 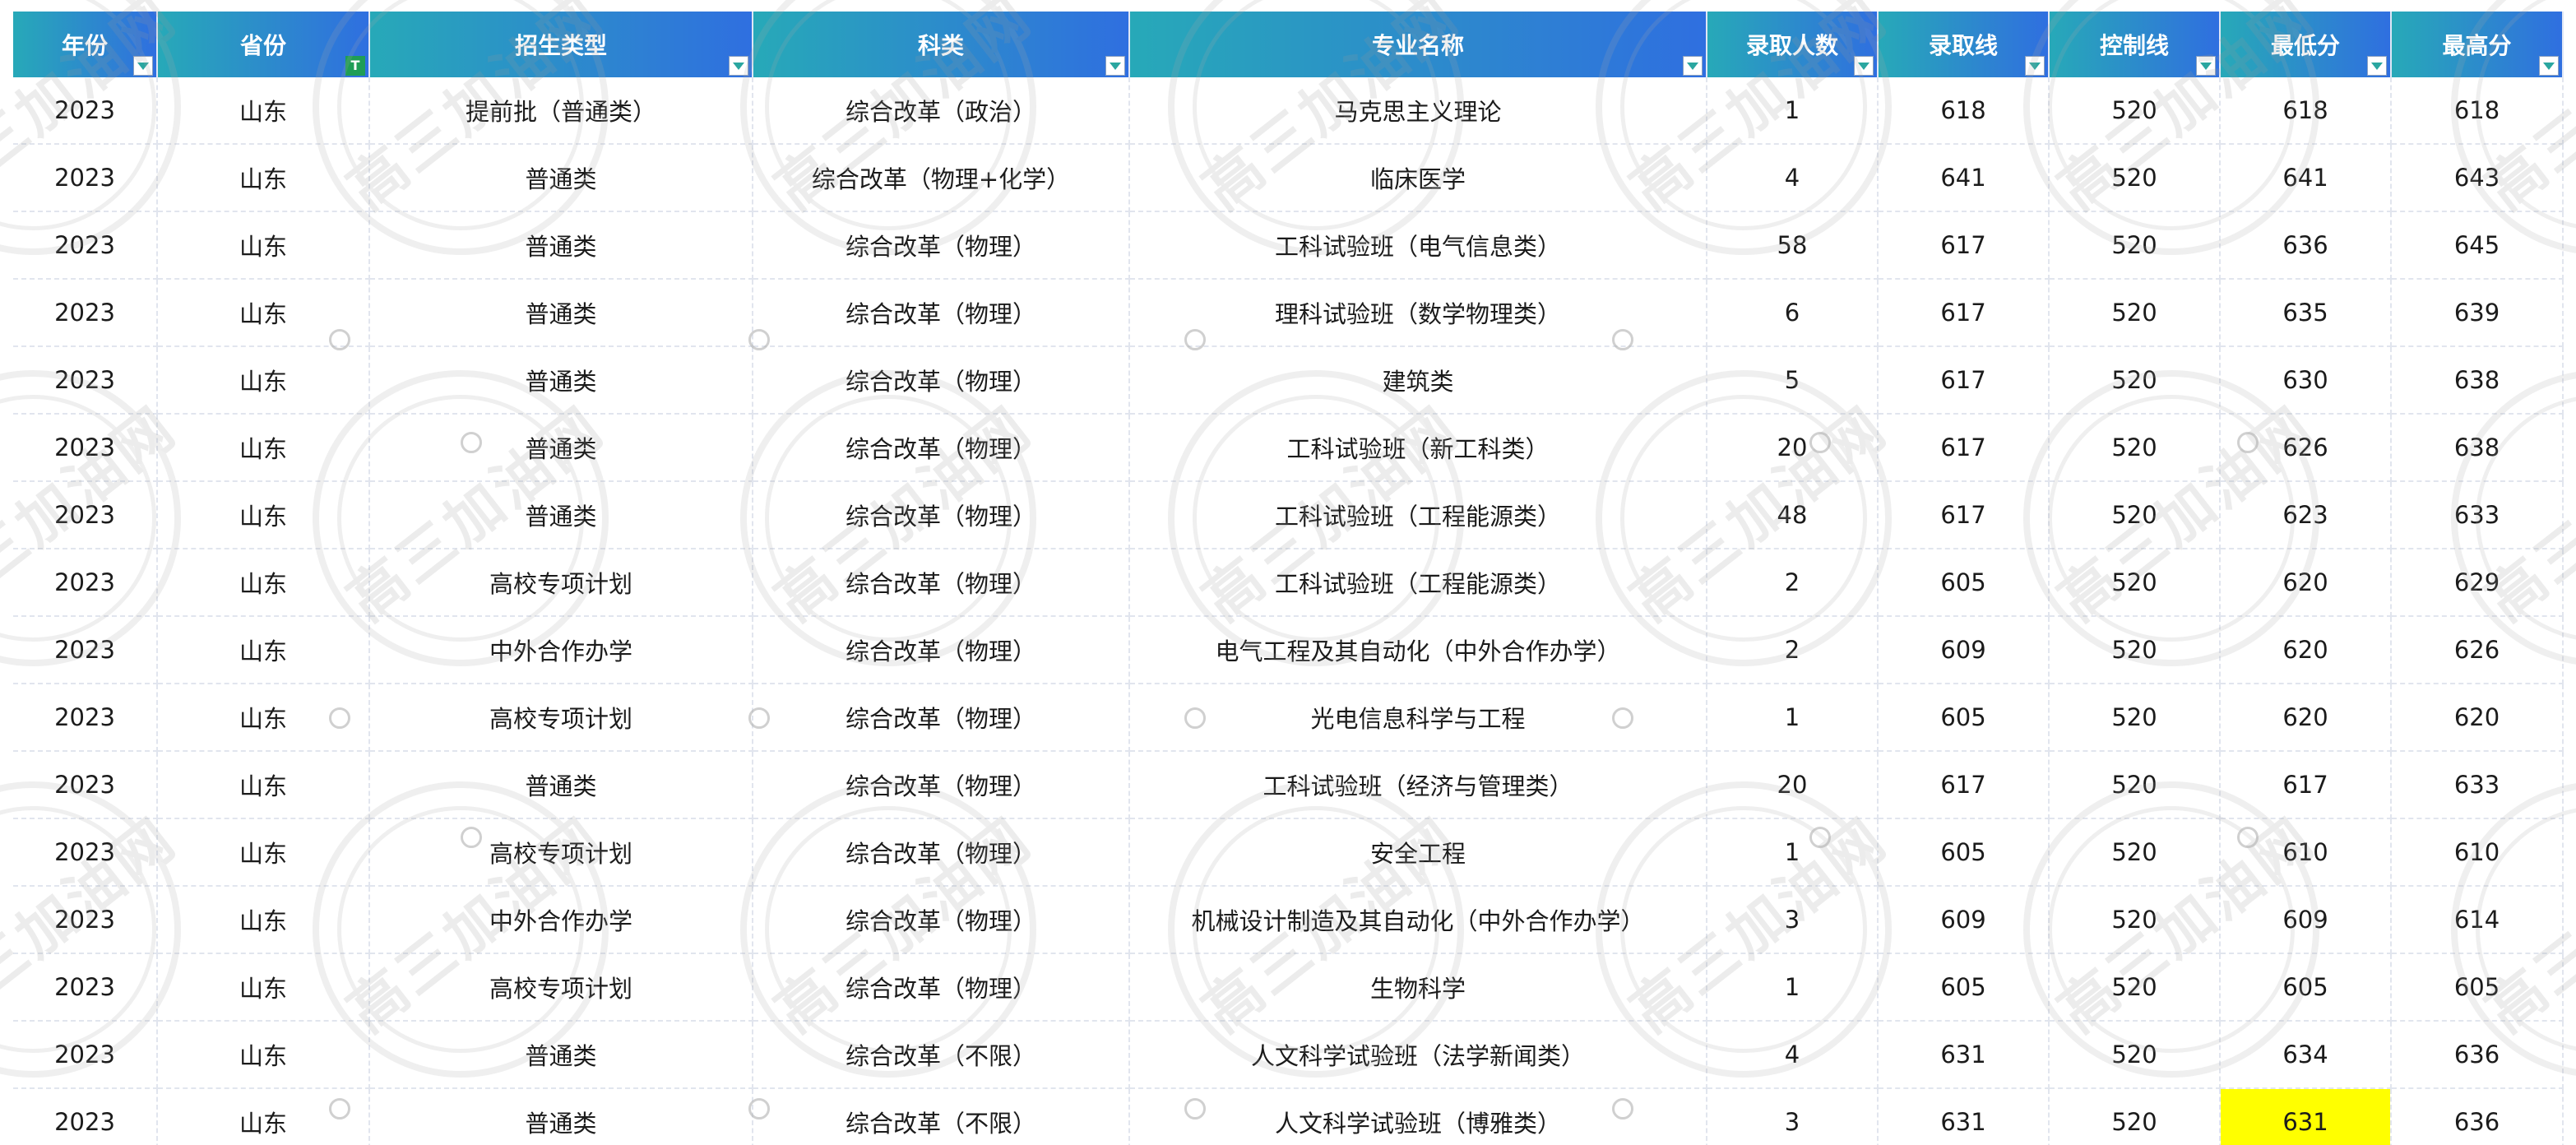 I want to click on table-cell: 3, so click(x=1793, y=920).